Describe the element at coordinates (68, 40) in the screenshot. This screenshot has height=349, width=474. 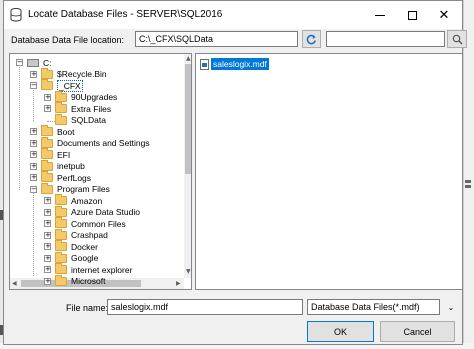
I see `location-label: Database Data File location:` at that location.